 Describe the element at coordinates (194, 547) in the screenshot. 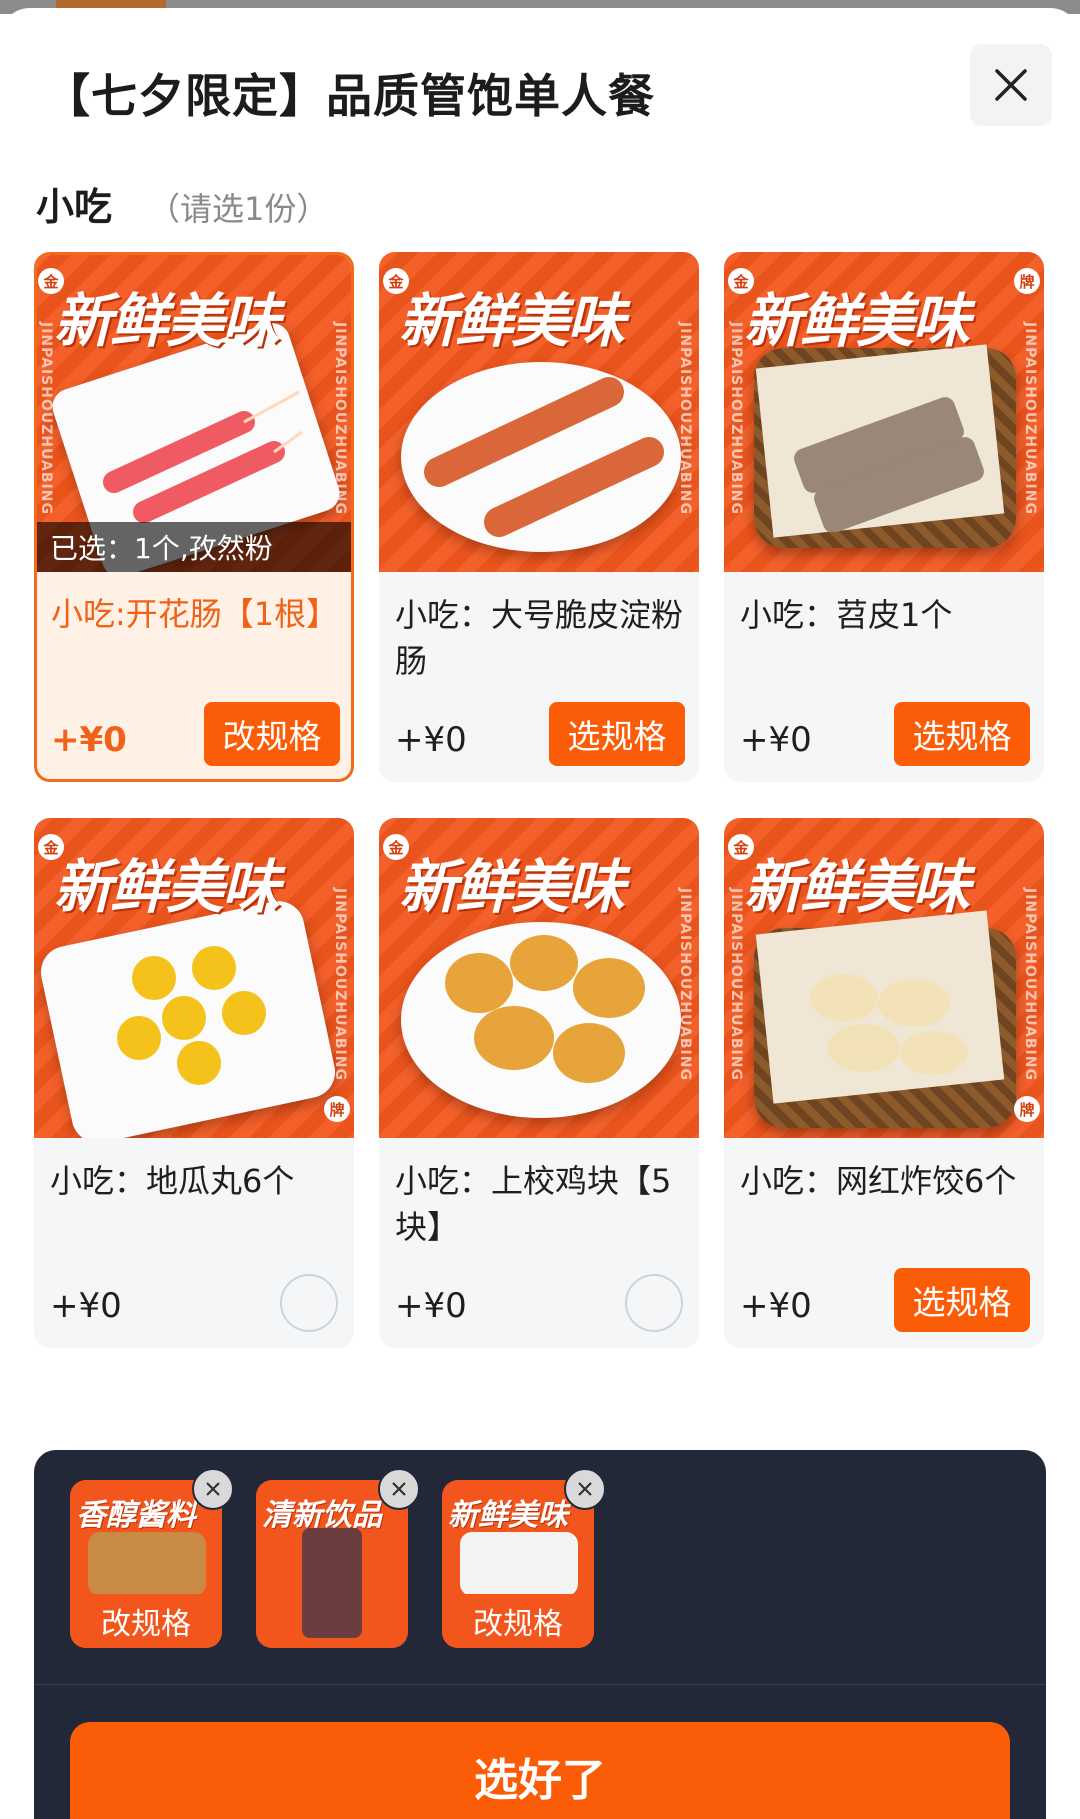

I see `selected-summary: 已选：1个,孜然粉` at that location.